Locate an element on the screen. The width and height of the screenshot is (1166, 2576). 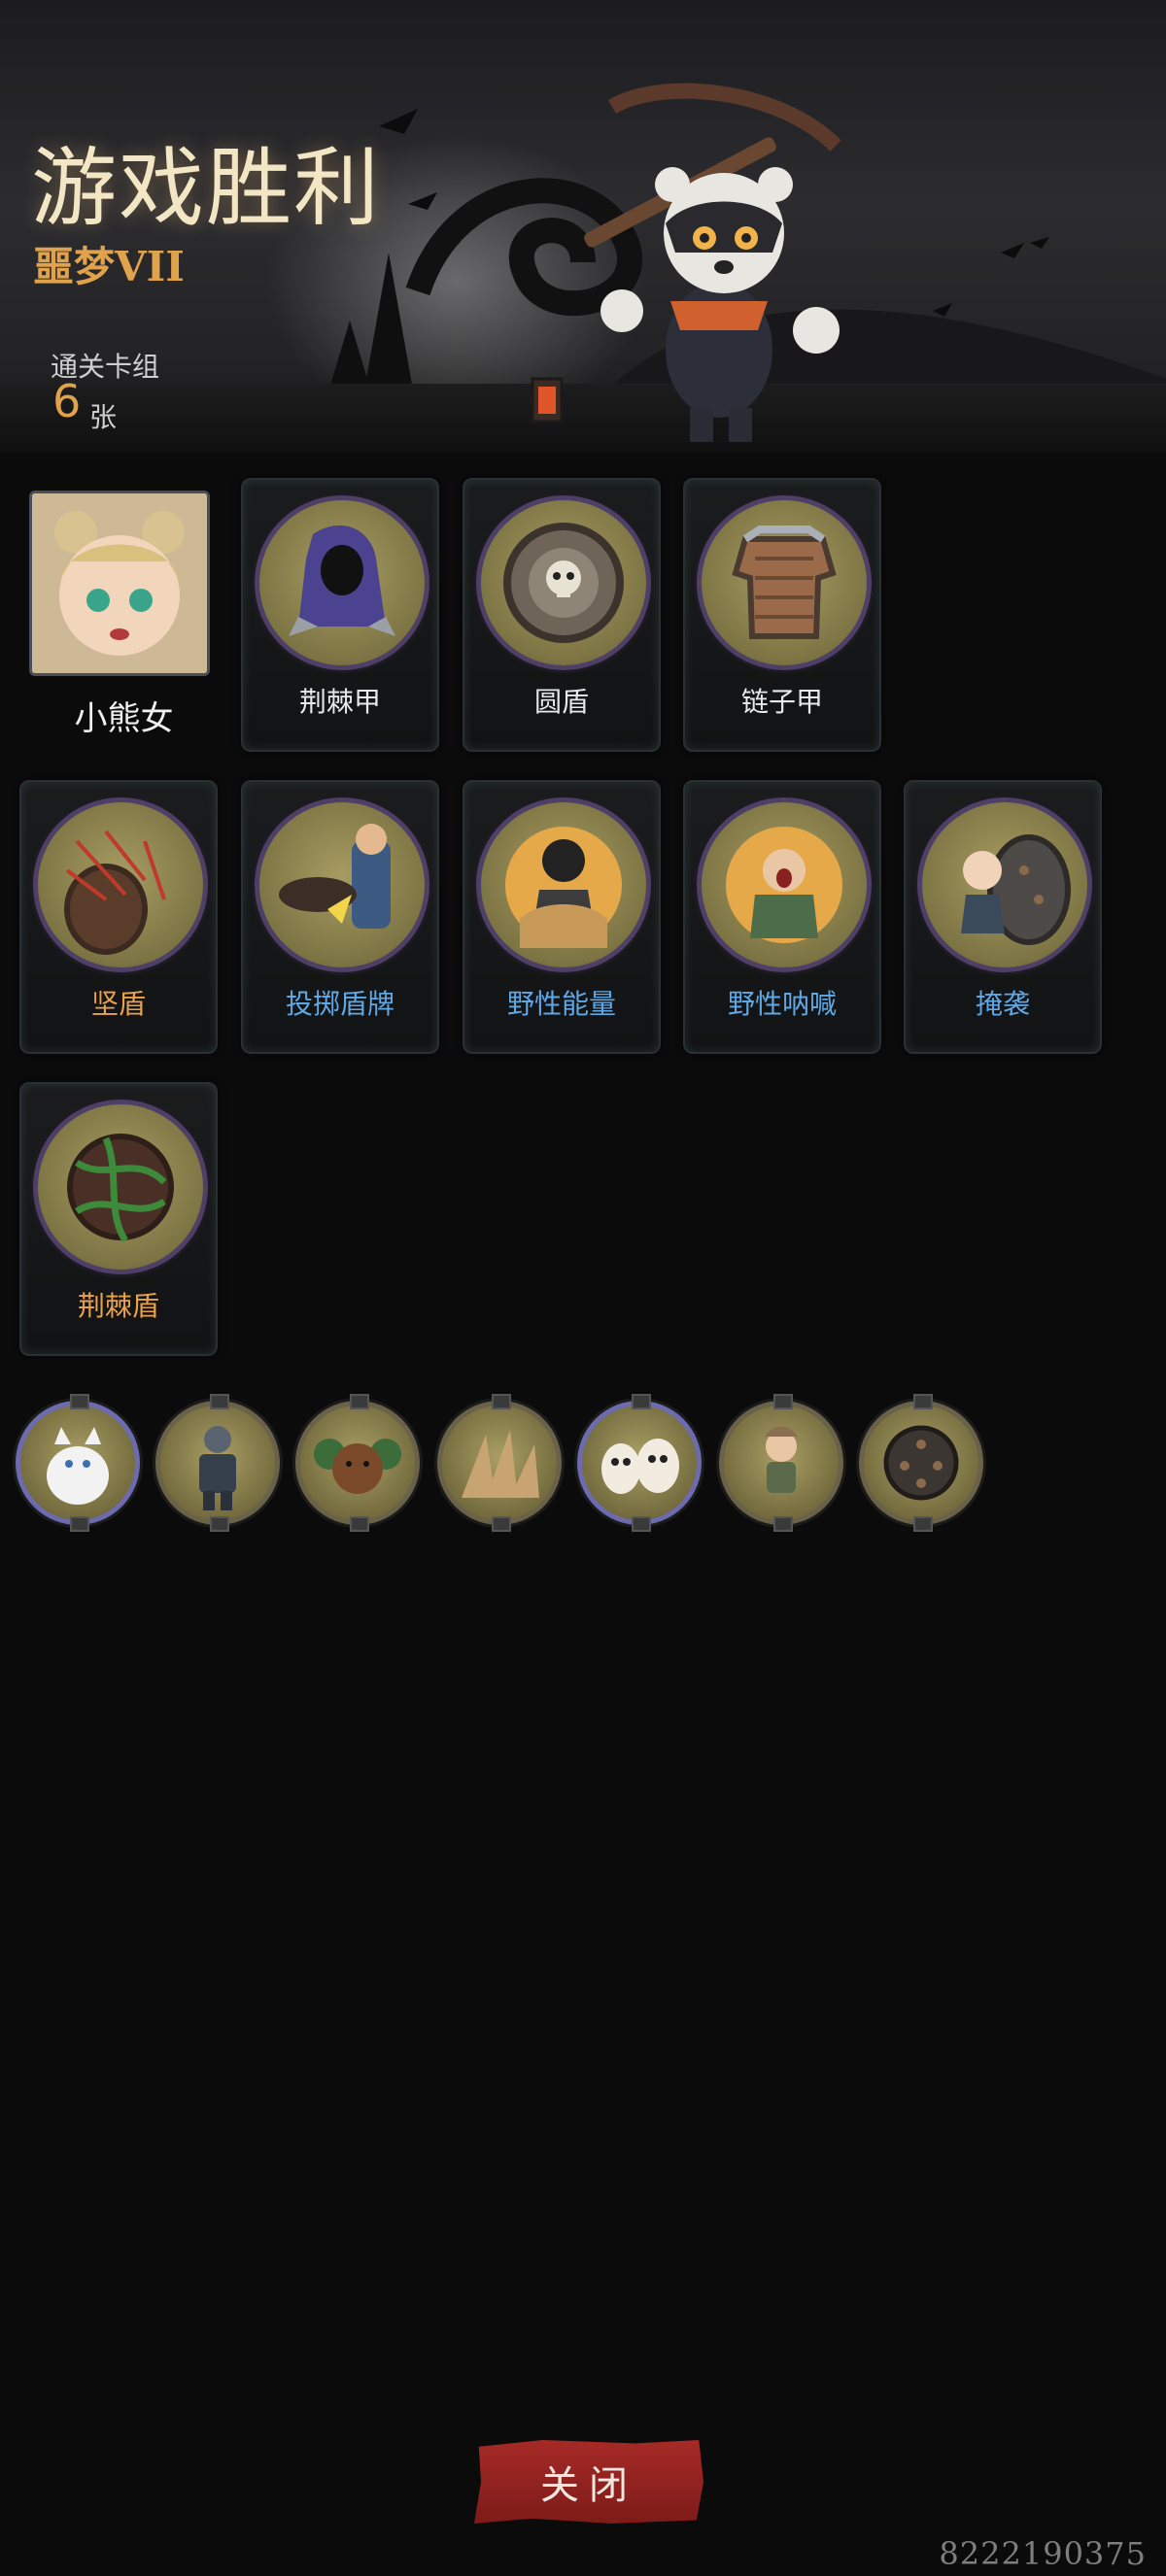
hero-portrait is located at coordinates (119, 583).